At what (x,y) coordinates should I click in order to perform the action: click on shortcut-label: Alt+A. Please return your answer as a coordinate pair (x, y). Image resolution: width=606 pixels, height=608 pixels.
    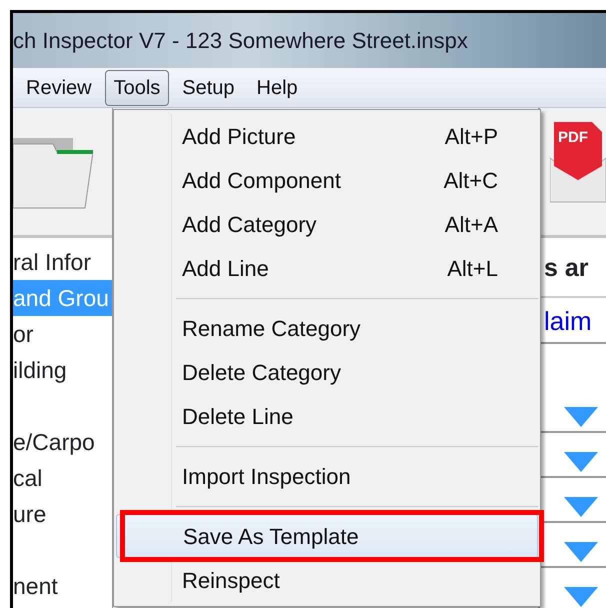
    Looking at the image, I should click on (471, 224).